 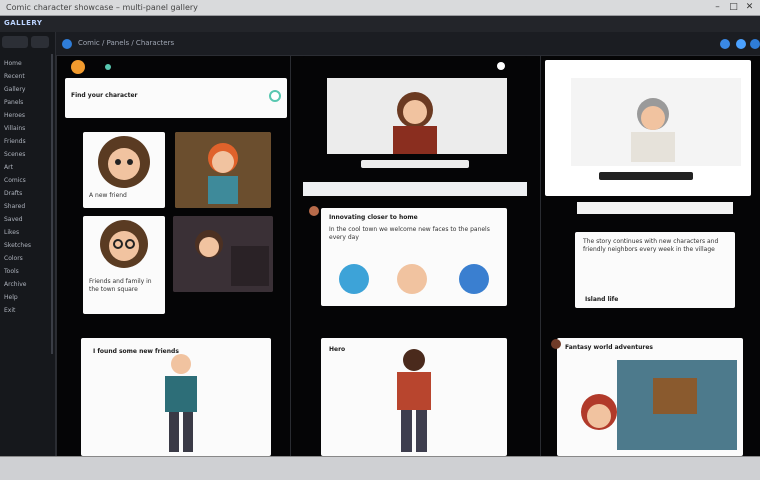 What do you see at coordinates (414, 400) in the screenshot?
I see `character-figure-icon` at bounding box center [414, 400].